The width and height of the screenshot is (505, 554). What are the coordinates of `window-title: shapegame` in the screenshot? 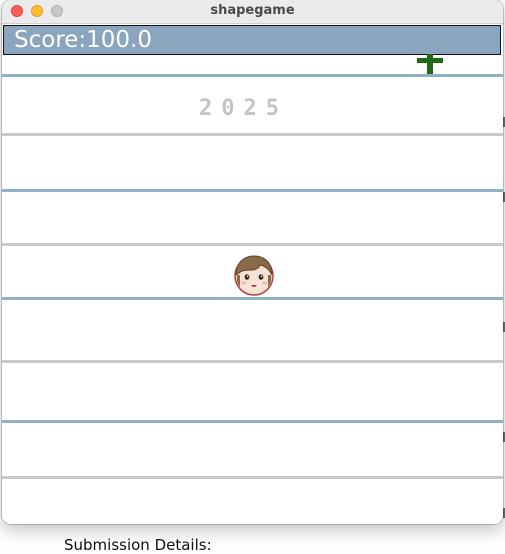 It's located at (252, 10).